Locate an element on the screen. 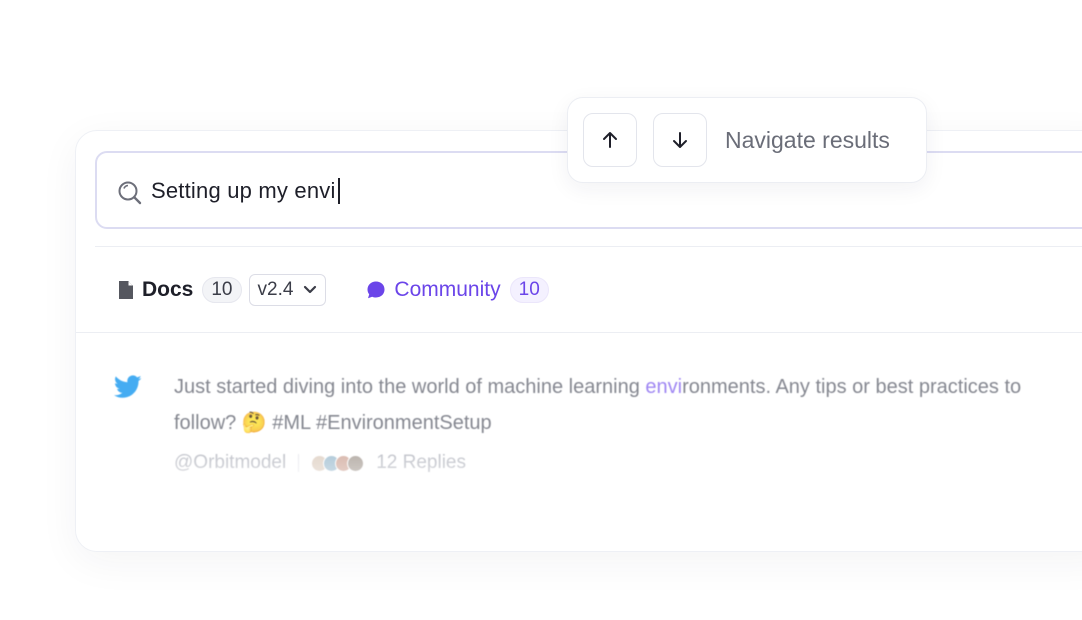 Image resolution: width=1082 pixels, height=620 pixels. arrow-up-icon is located at coordinates (610, 140).